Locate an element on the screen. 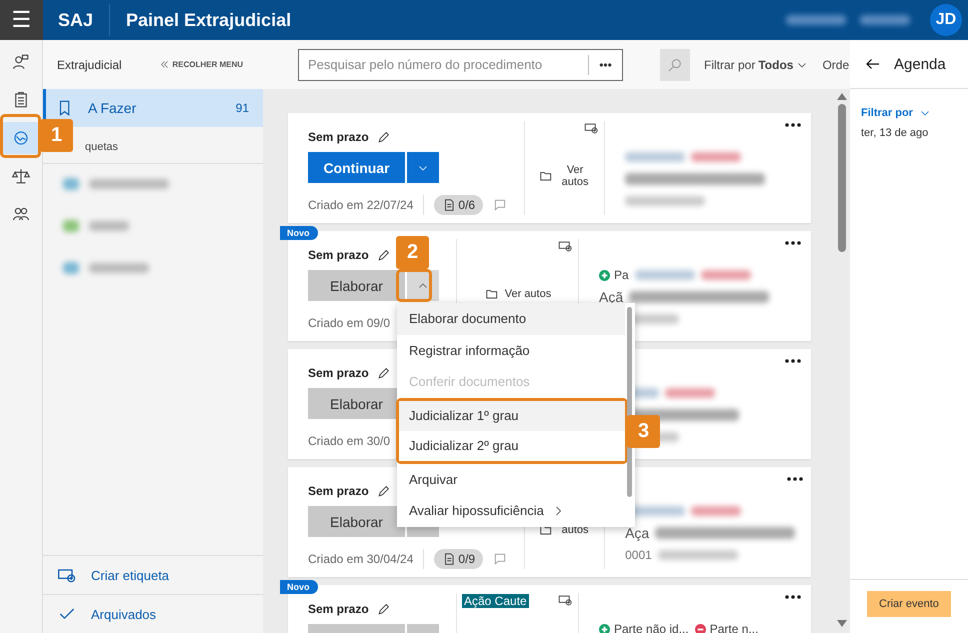  case-title: Aça is located at coordinates (637, 533).